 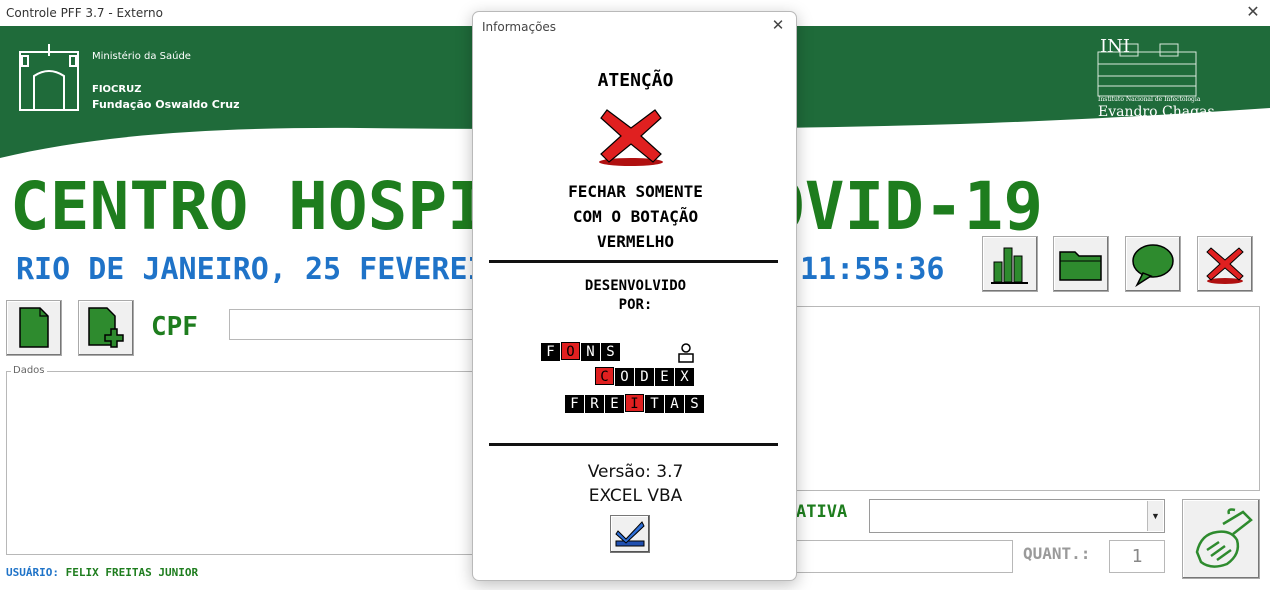 I want to click on warning-x-icon, so click(x=631, y=137).